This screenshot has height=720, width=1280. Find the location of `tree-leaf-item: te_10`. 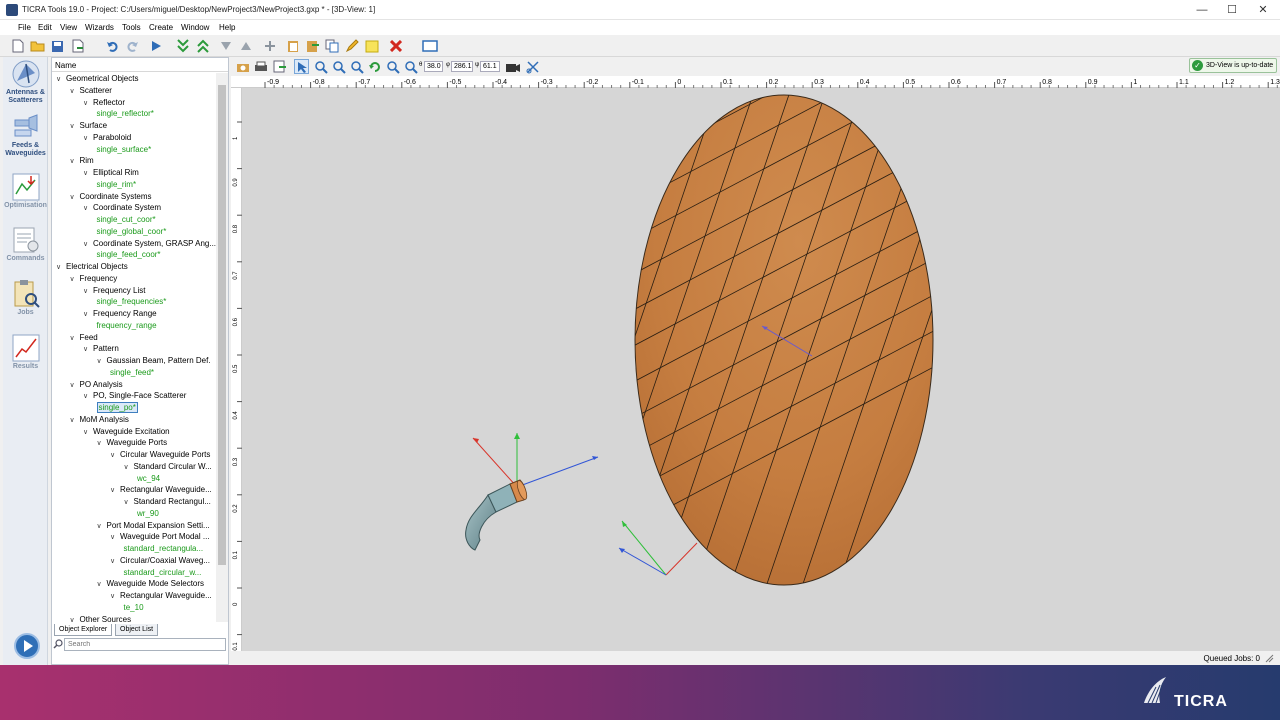

tree-leaf-item: te_10 is located at coordinates (134, 607).